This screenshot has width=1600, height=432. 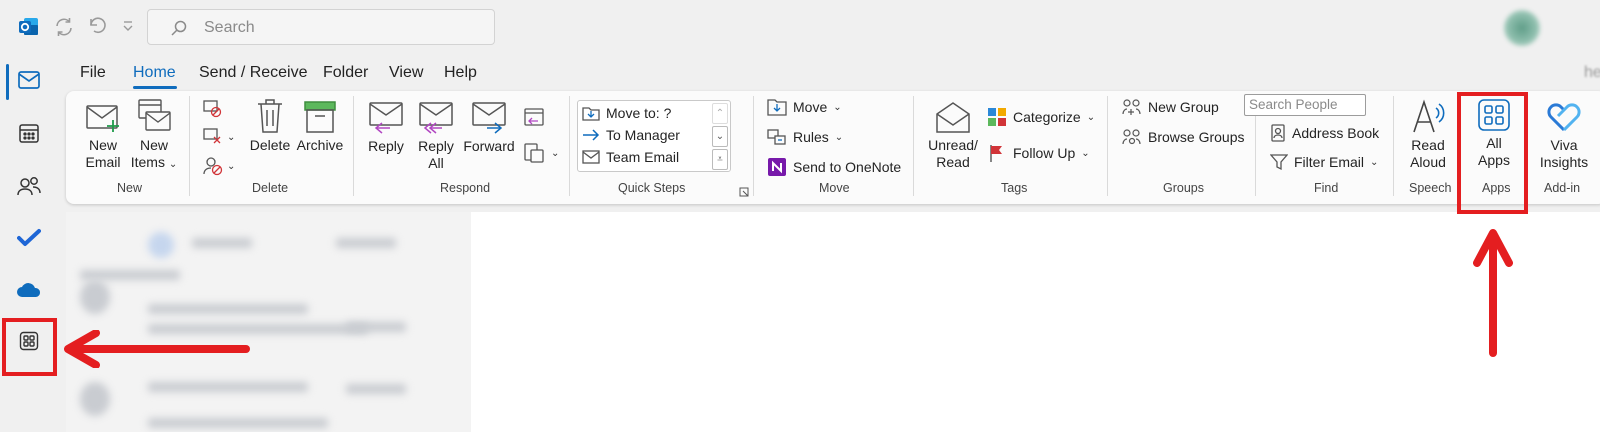 I want to click on new-email-icon, so click(x=102, y=118).